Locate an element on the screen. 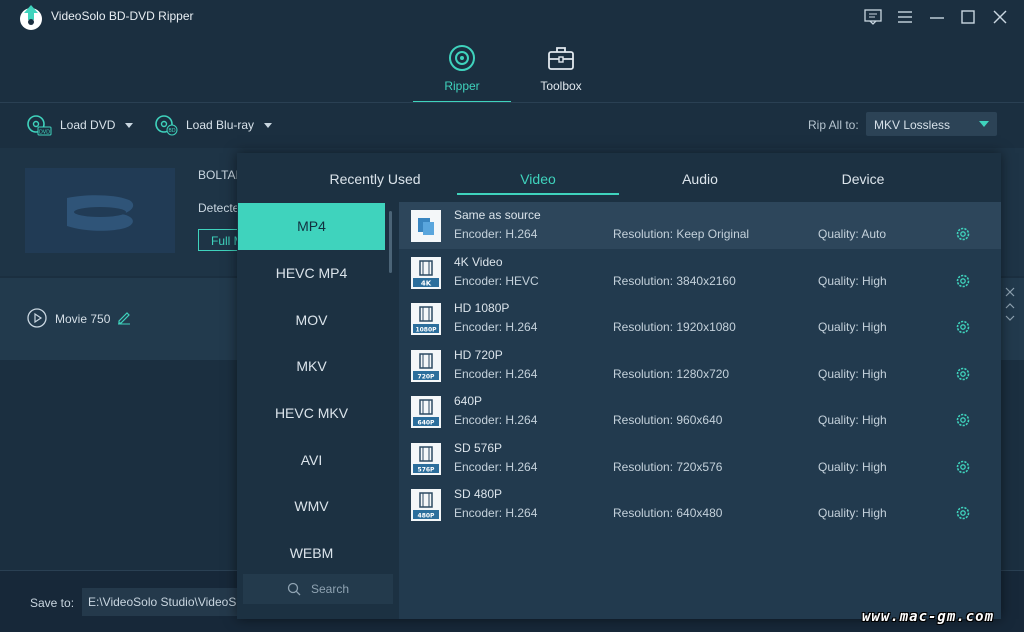  rip-all-select: MKV Lossless is located at coordinates (931, 124).